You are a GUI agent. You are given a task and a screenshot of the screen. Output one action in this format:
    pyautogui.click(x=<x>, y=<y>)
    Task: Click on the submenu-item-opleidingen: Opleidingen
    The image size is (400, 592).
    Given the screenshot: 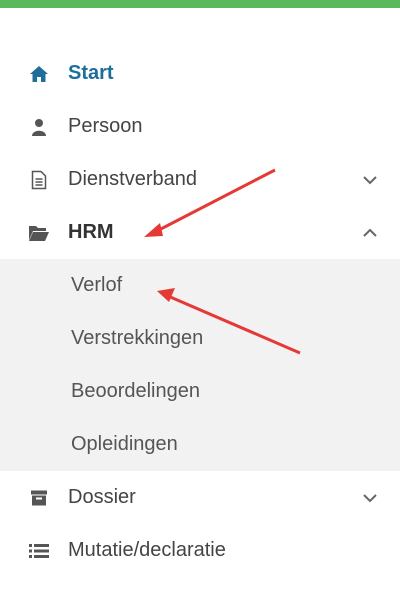 What is the action you would take?
    pyautogui.click(x=200, y=444)
    